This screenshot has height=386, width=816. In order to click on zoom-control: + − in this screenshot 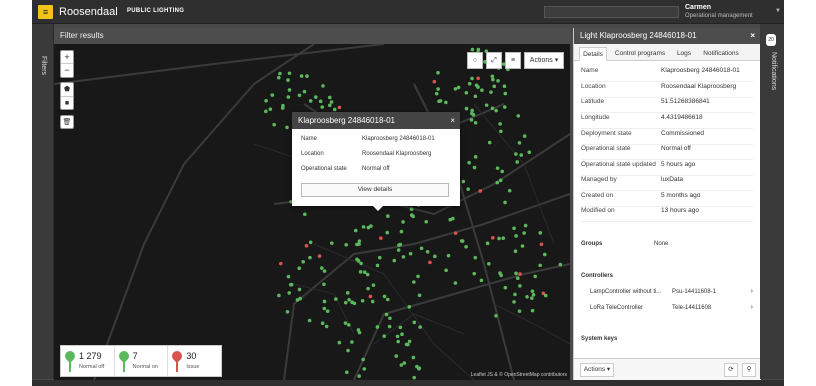, I will do `click(67, 64)`.